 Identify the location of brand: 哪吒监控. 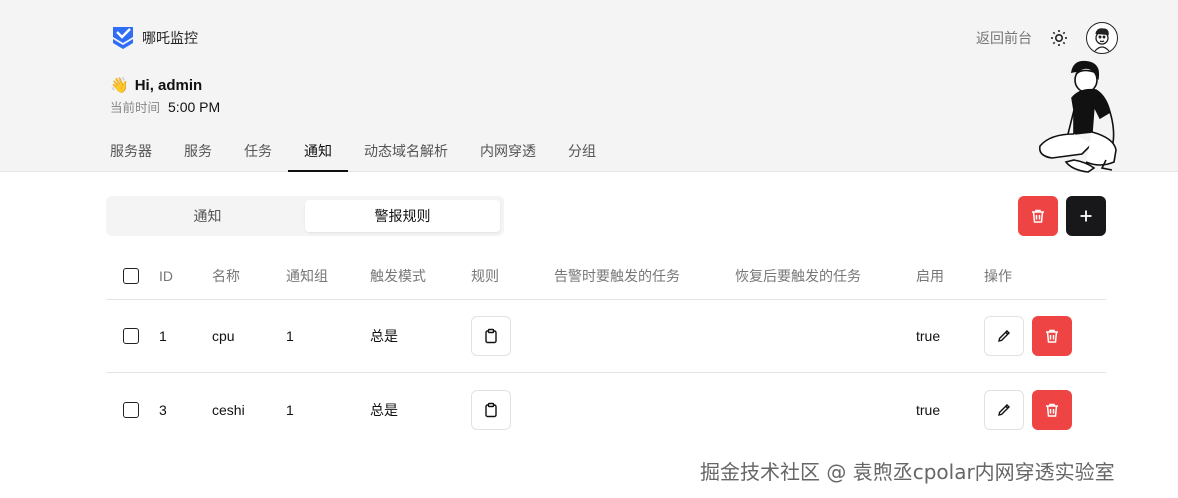
(155, 38).